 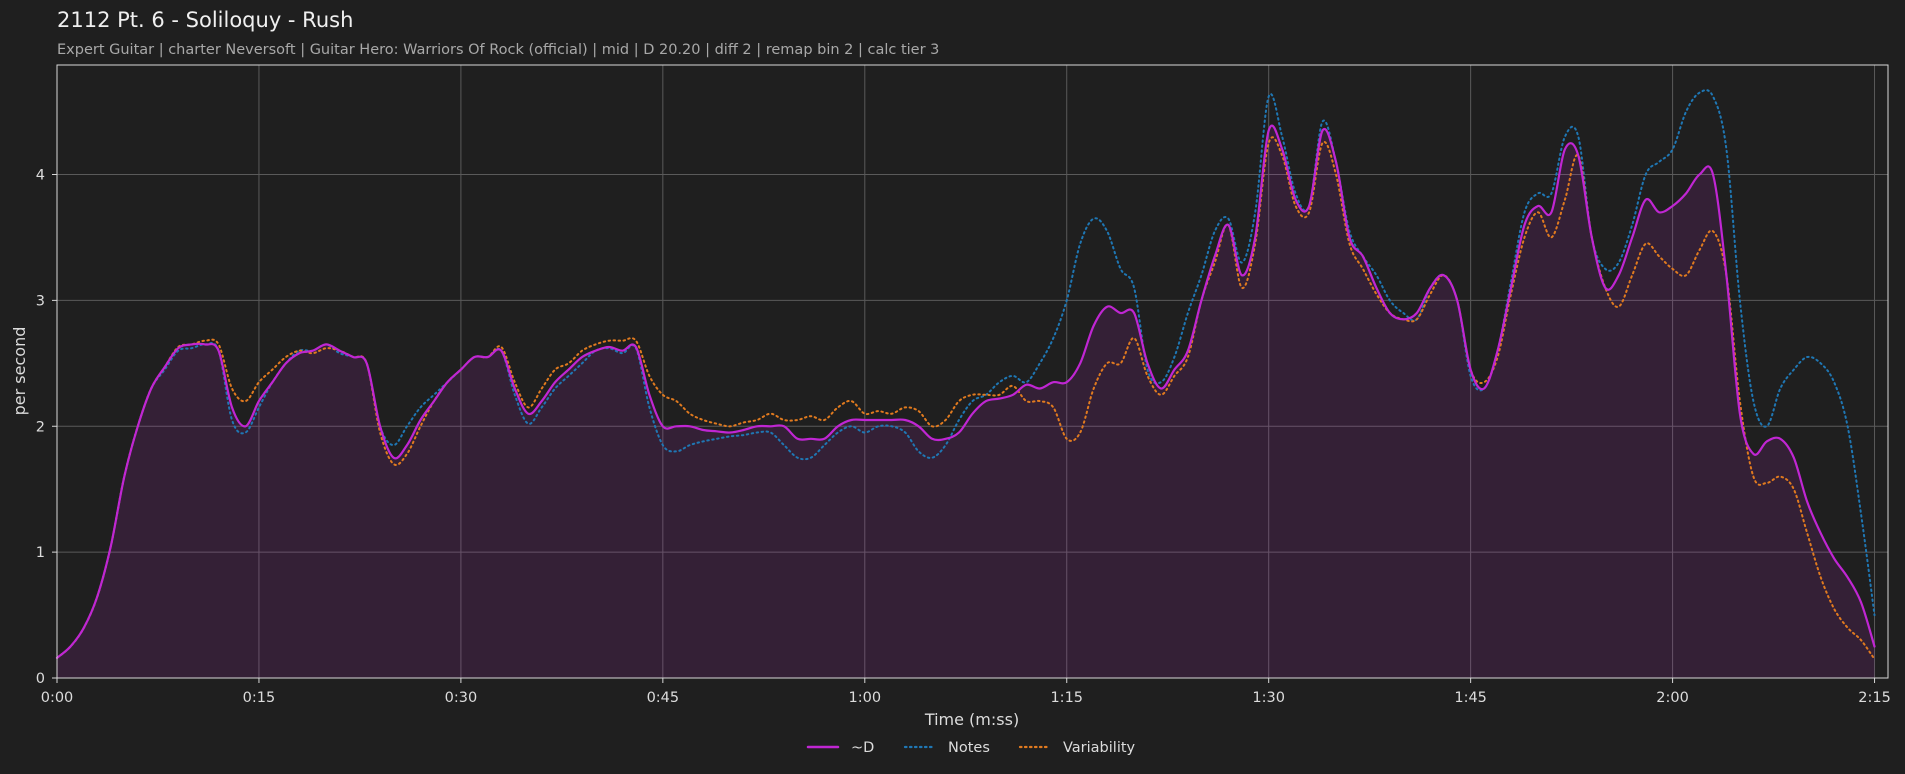 What do you see at coordinates (1470, 698) in the screenshot?
I see `x-tick-label: 1:45` at bounding box center [1470, 698].